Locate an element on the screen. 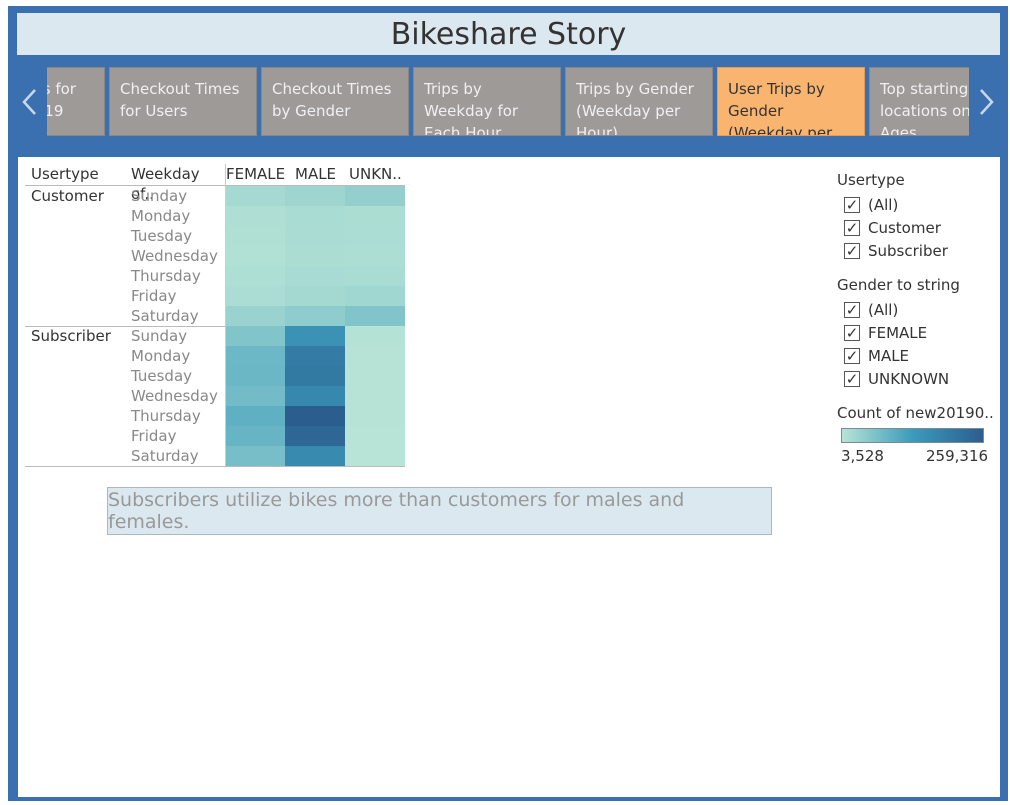  column-header-weekday: Weekday of.. is located at coordinates (165, 184).